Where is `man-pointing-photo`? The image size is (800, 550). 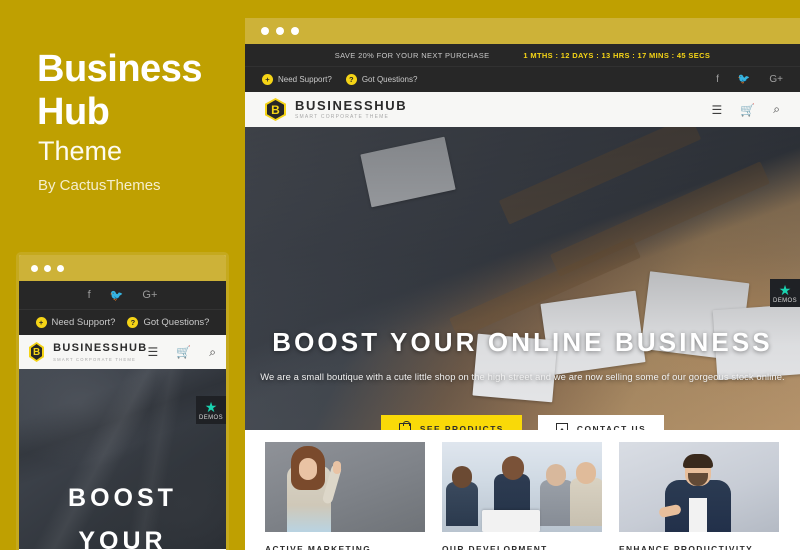
man-pointing-photo is located at coordinates (699, 487).